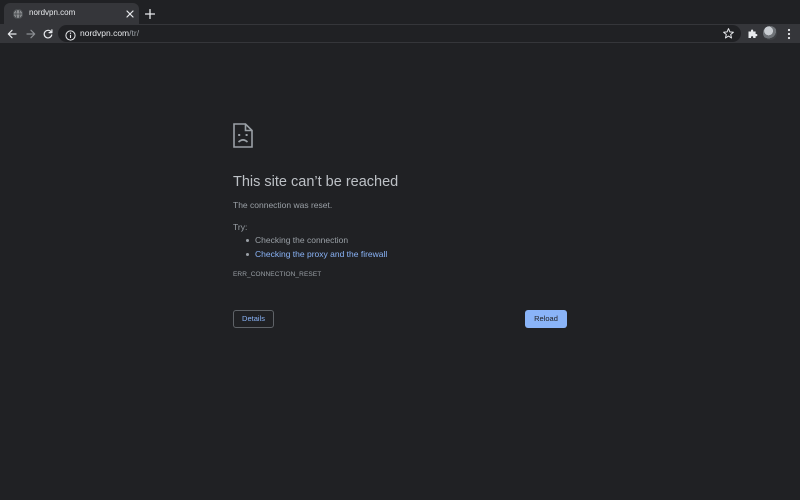 This screenshot has height=500, width=800. Describe the element at coordinates (752, 33) in the screenshot. I see `puzzle-icon` at that location.